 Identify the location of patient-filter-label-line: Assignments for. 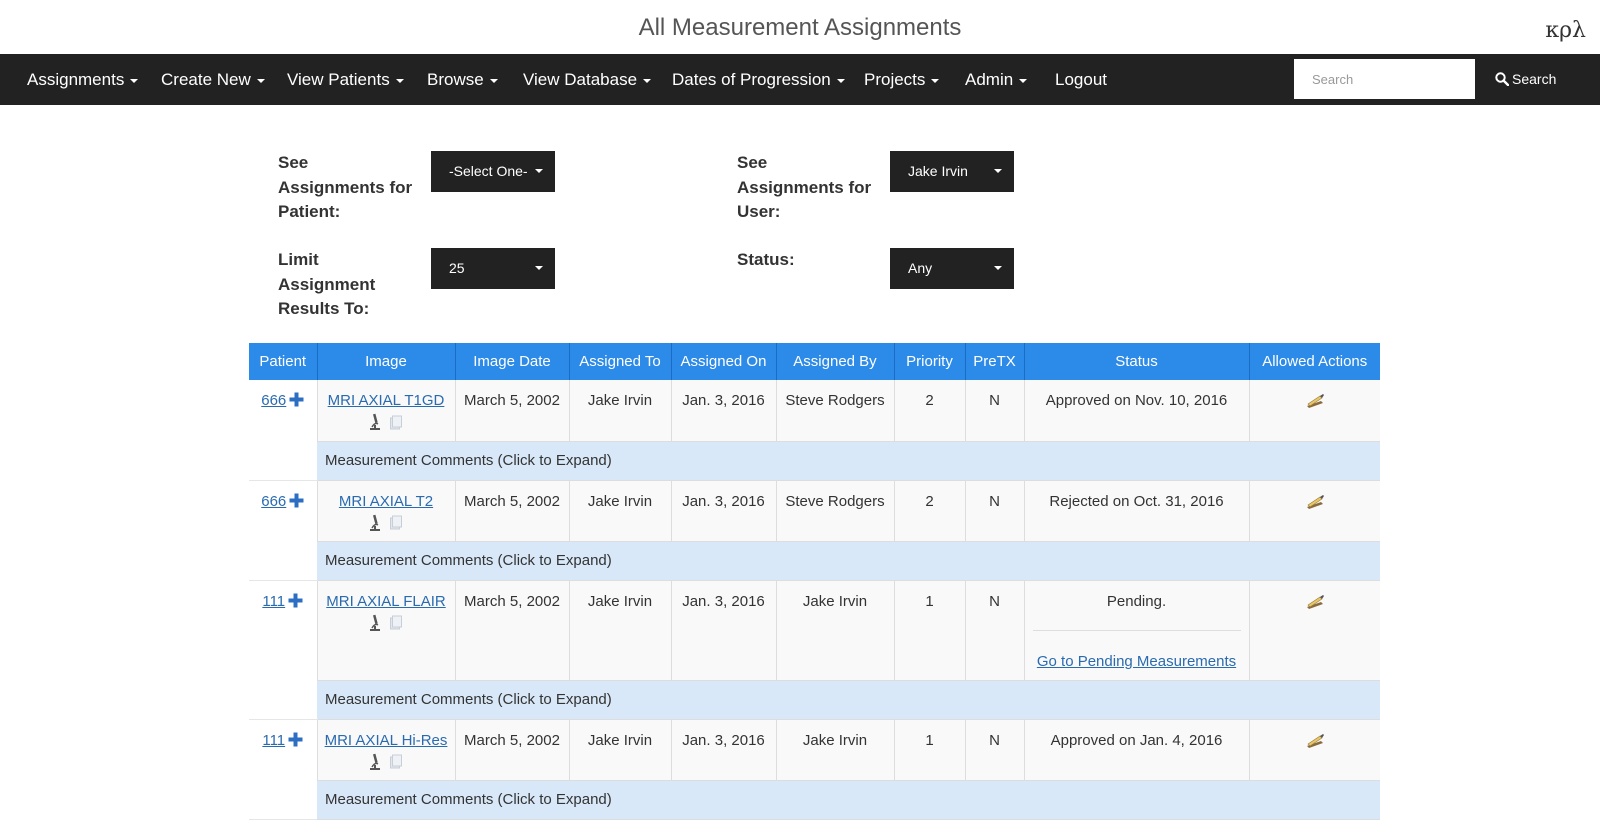
(345, 187).